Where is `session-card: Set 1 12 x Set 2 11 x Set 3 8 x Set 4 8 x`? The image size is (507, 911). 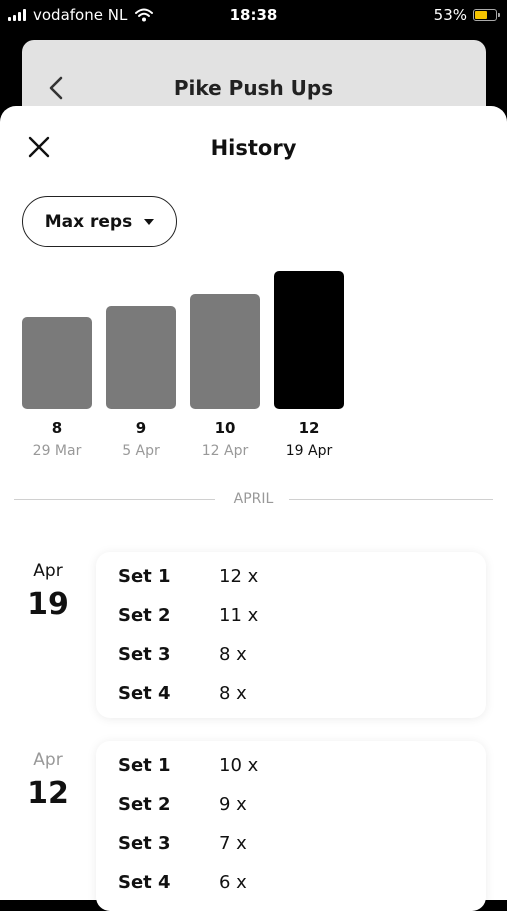
session-card: Set 1 12 x Set 2 11 x Set 3 8 x Set 4 8 x is located at coordinates (291, 635).